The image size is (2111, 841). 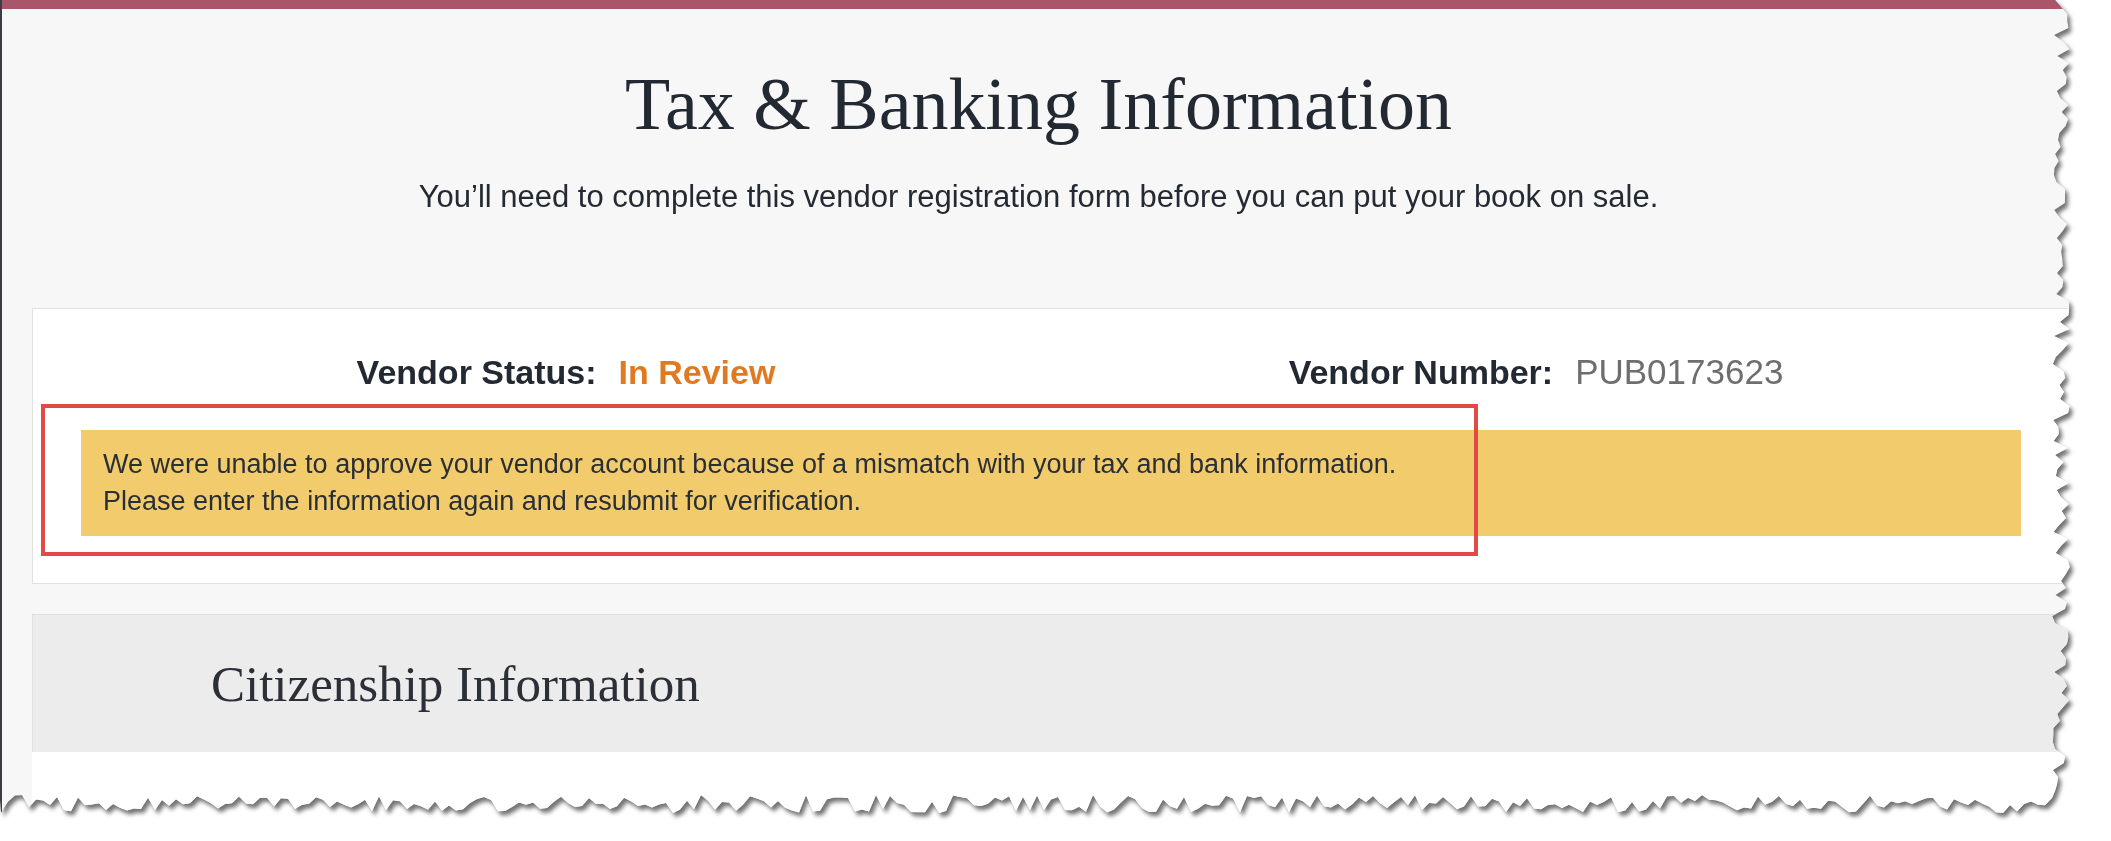 What do you see at coordinates (476, 372) in the screenshot?
I see `vendor-field-label: Vendor Status:` at bounding box center [476, 372].